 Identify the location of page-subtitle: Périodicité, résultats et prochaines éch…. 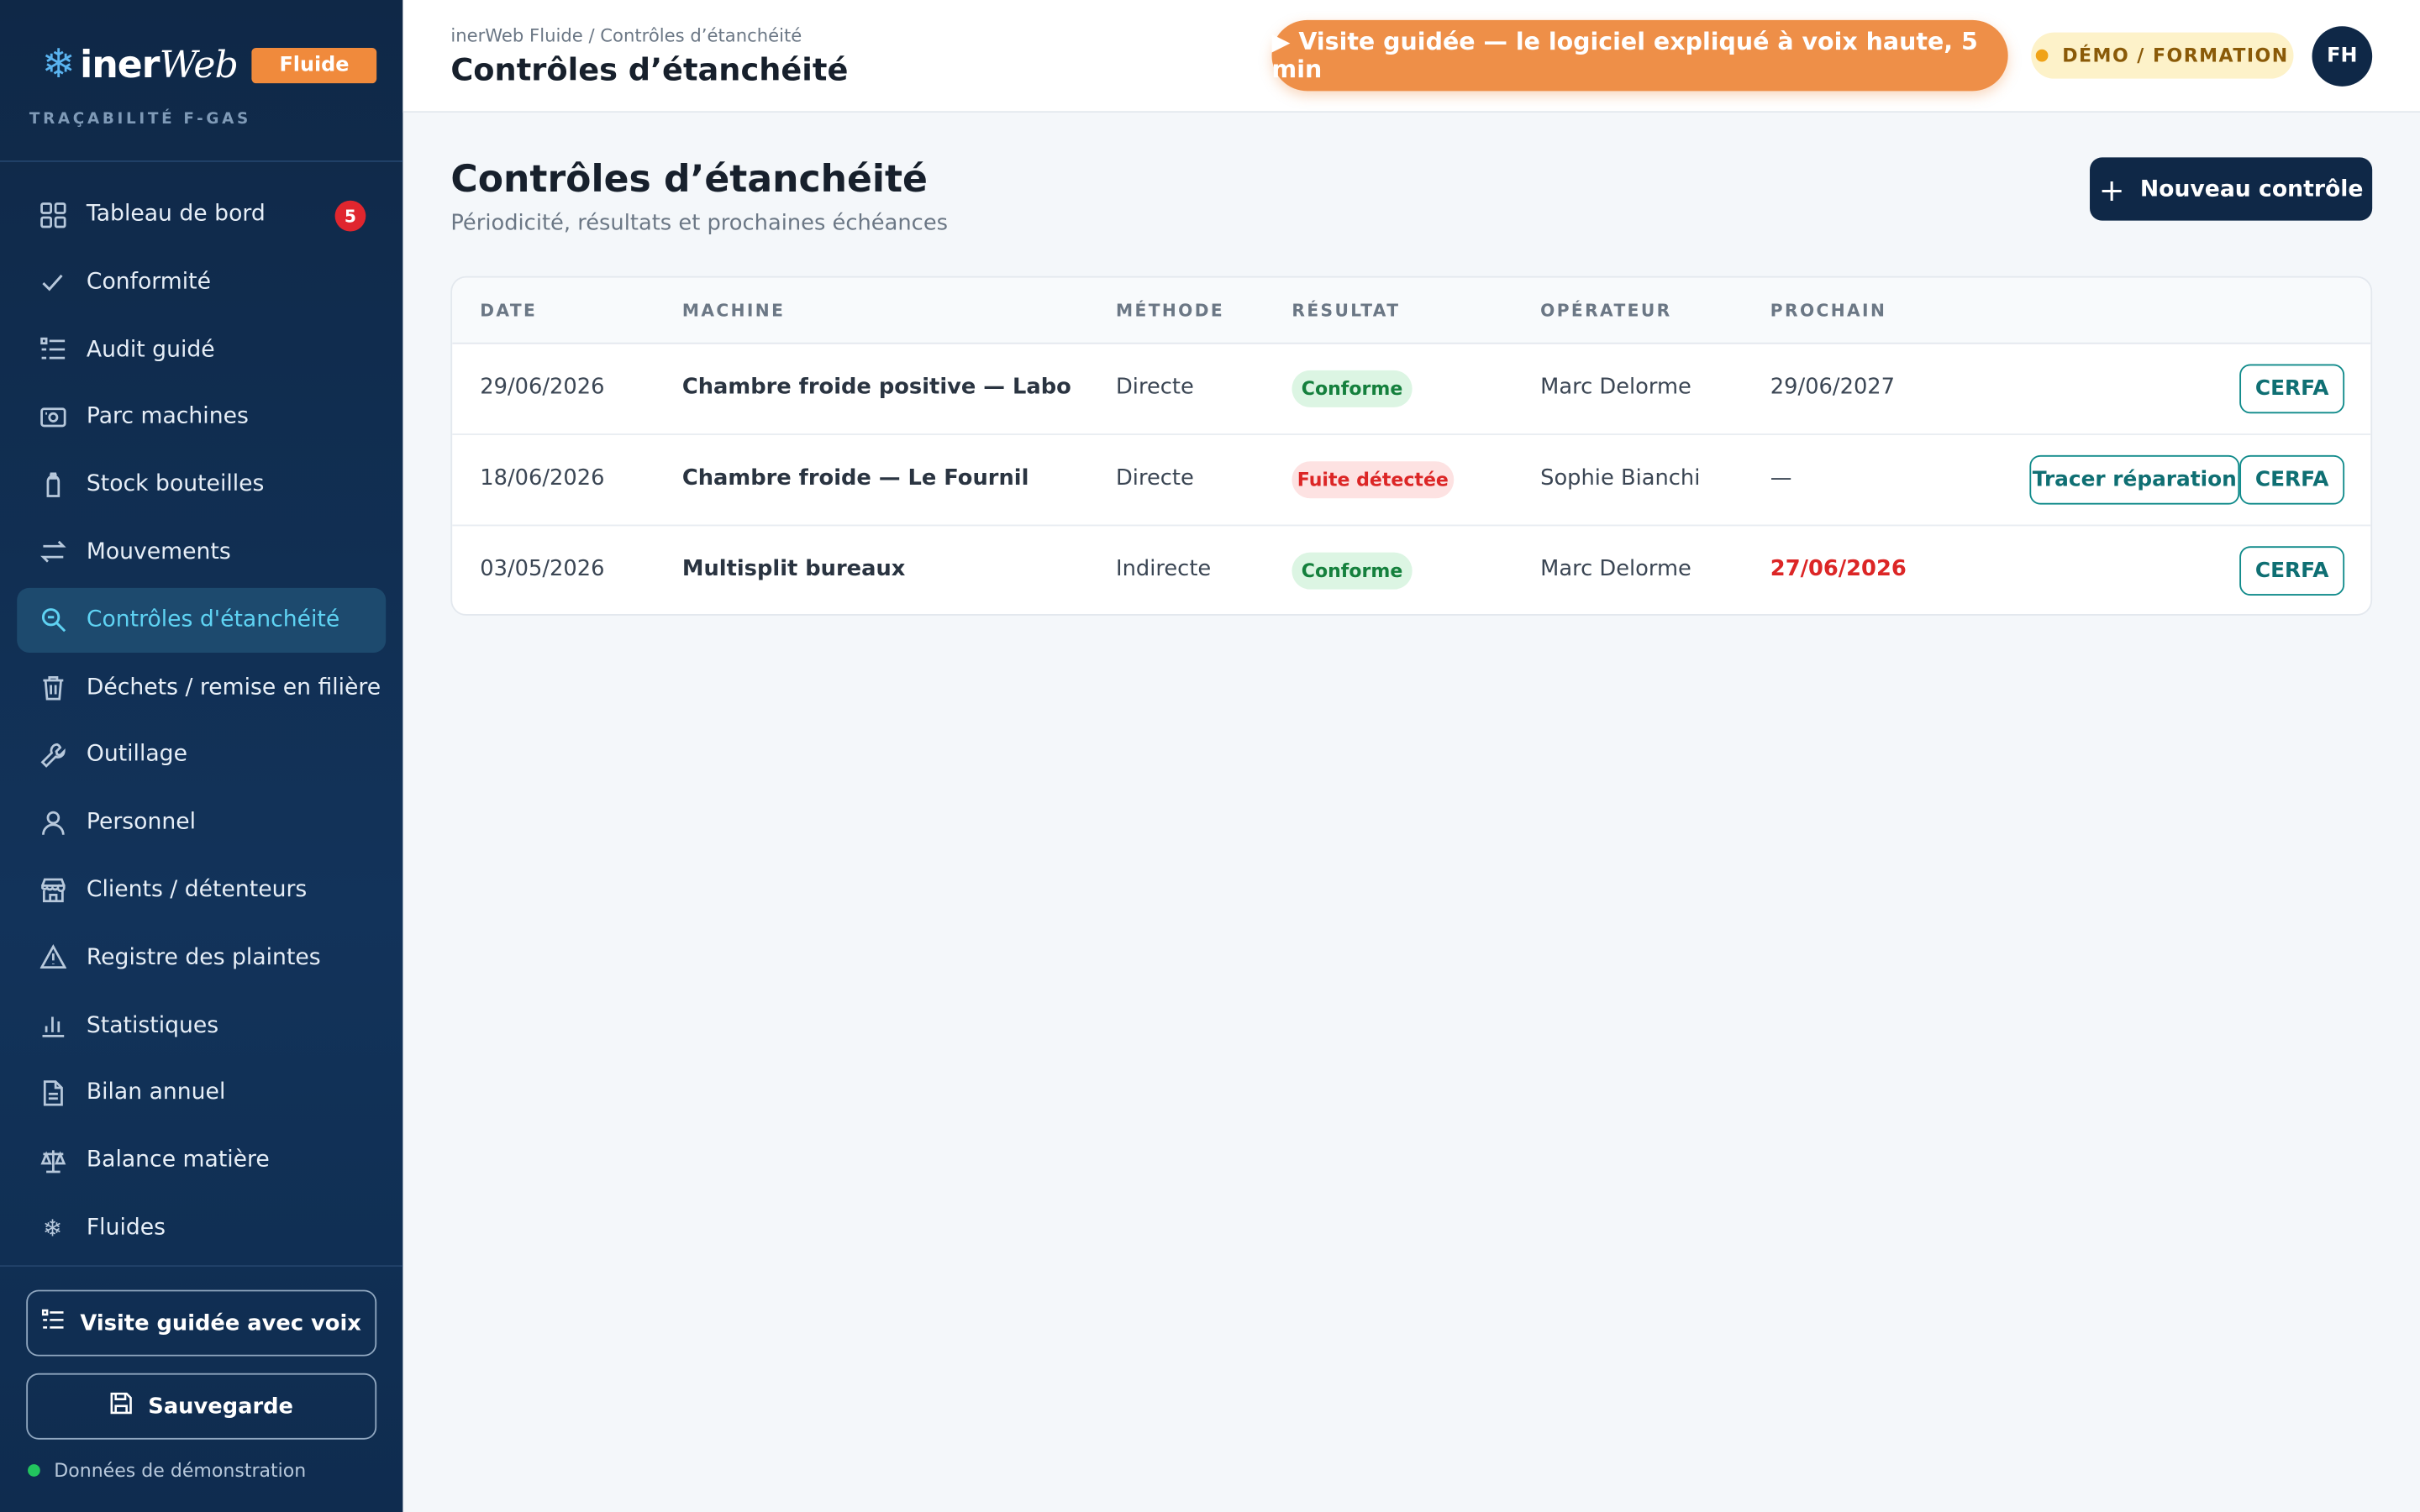
(699, 224).